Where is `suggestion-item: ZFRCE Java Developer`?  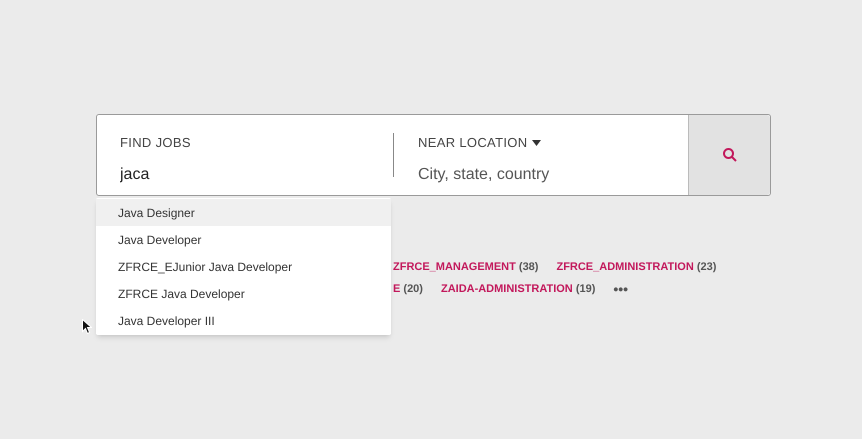
suggestion-item: ZFRCE Java Developer is located at coordinates (243, 293).